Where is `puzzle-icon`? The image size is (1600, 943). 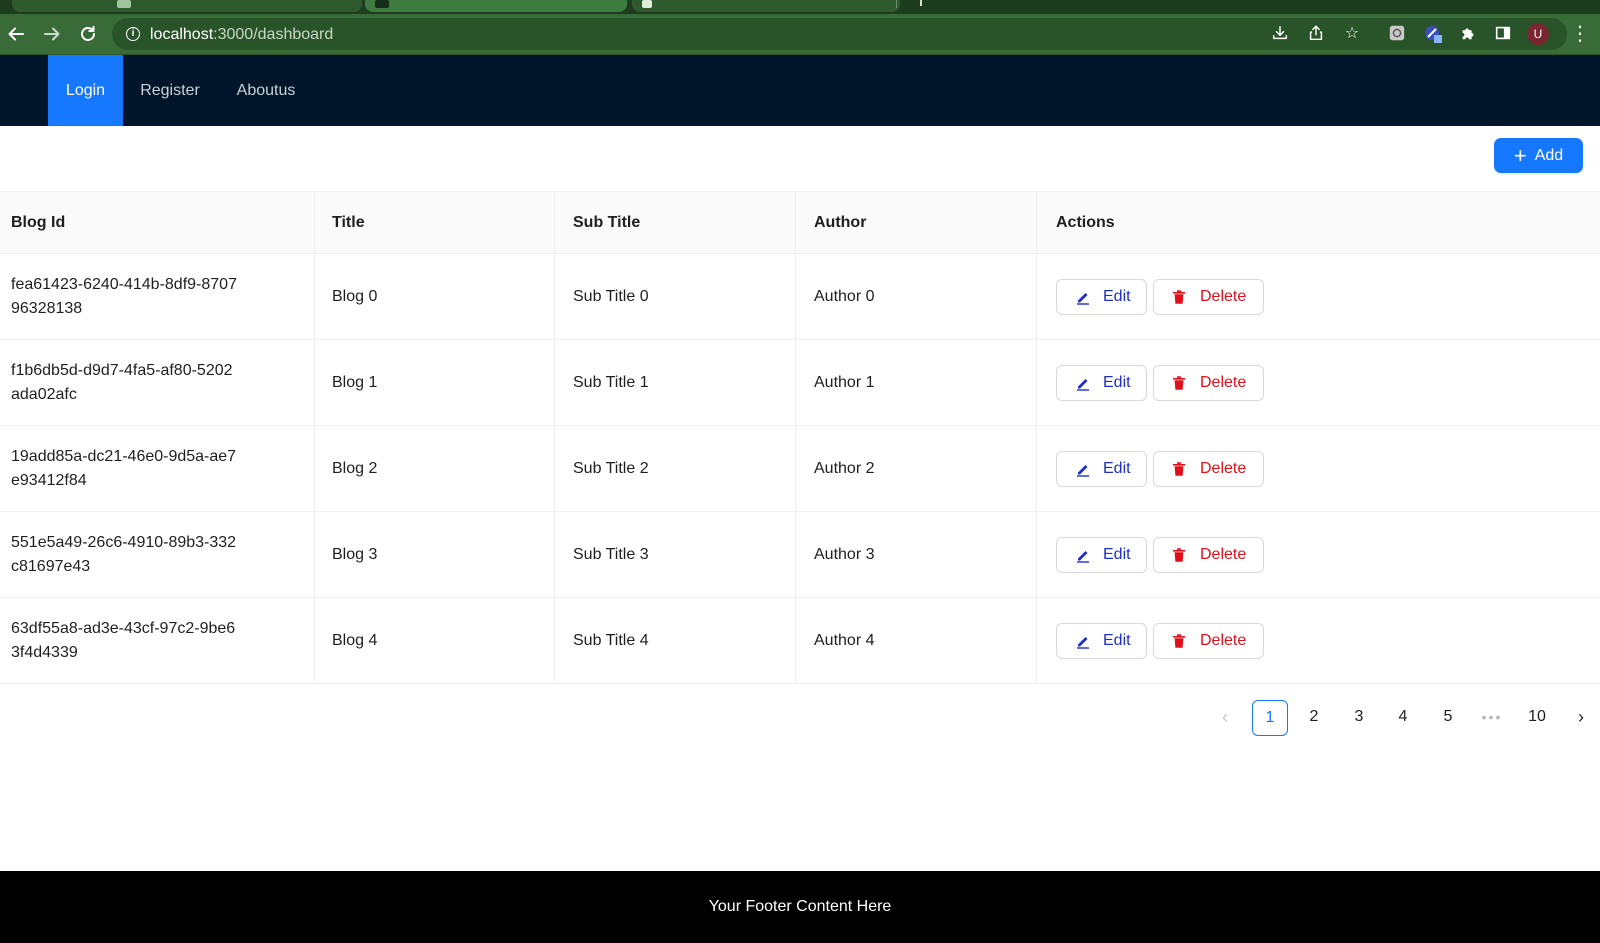 puzzle-icon is located at coordinates (1468, 34).